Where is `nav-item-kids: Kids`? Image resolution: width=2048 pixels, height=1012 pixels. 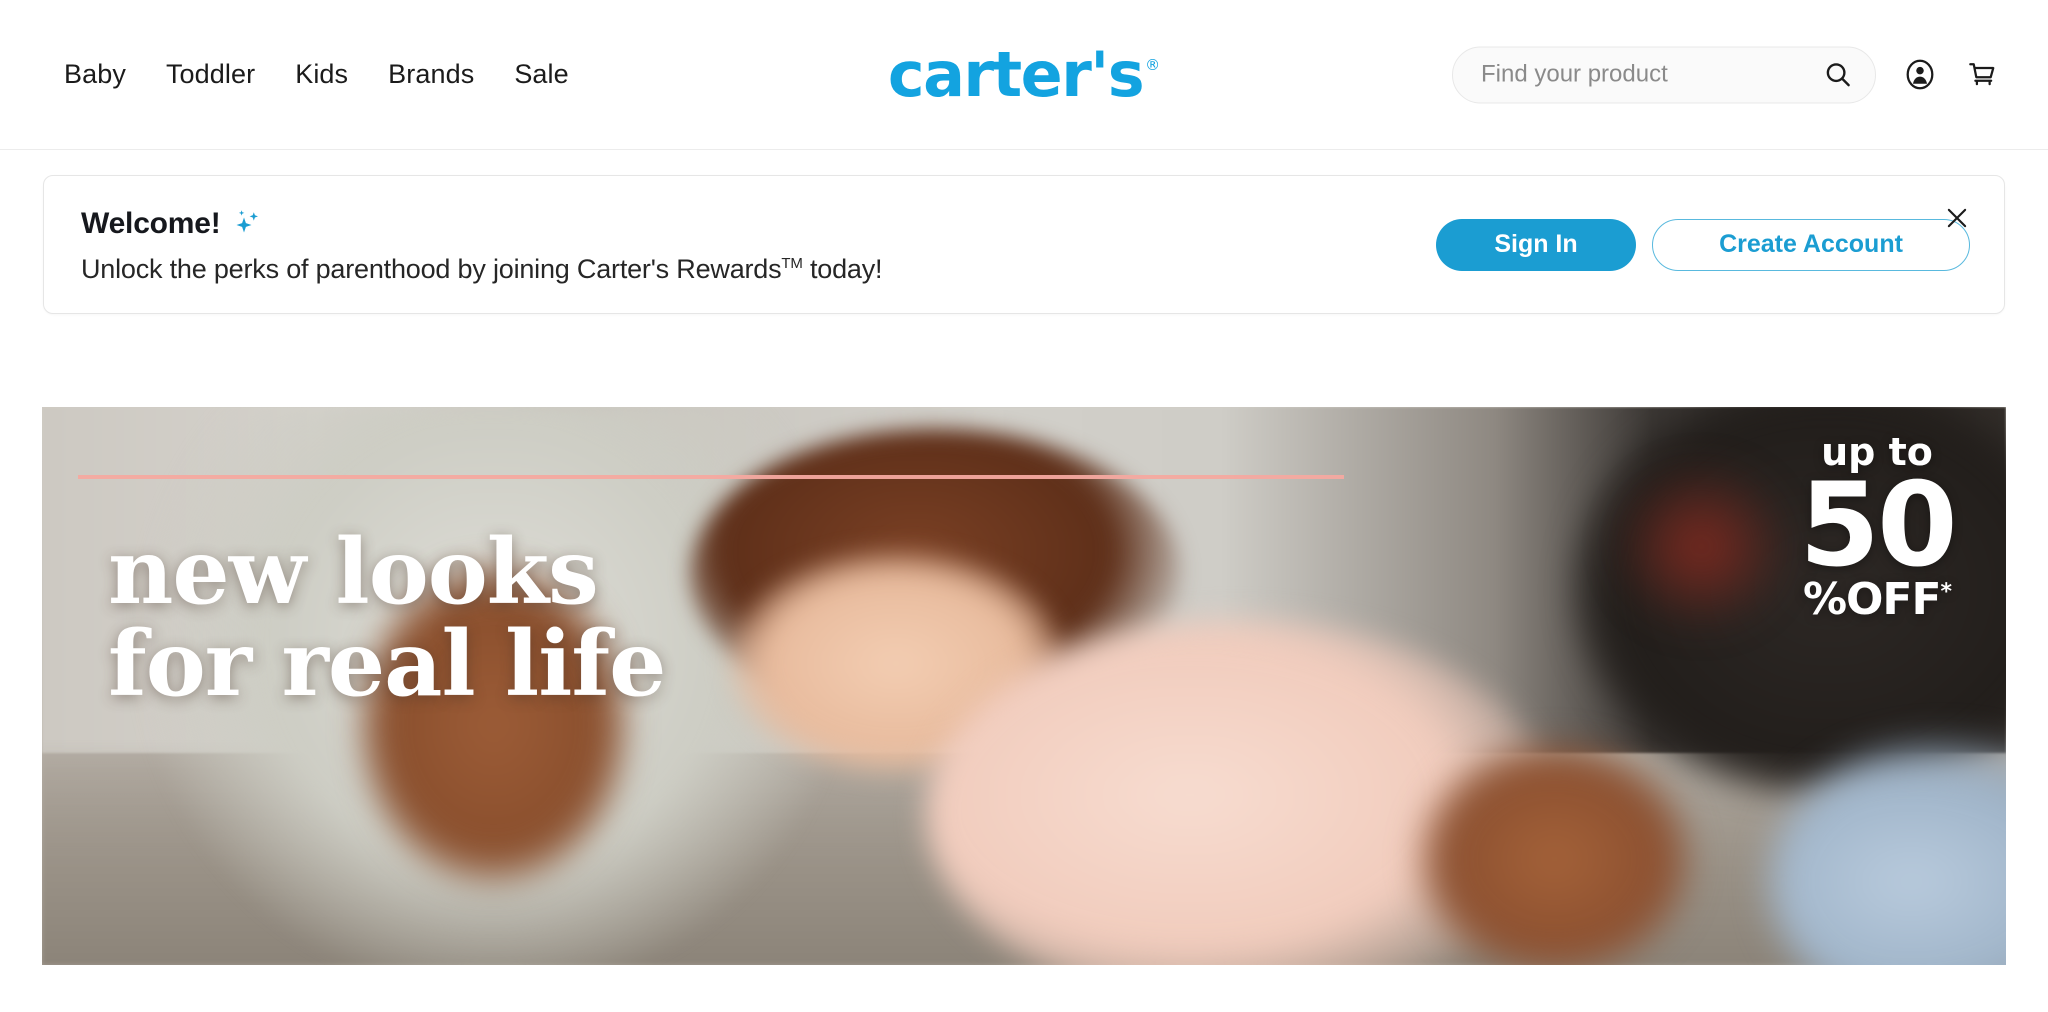
nav-item-kids: Kids is located at coordinates (321, 74).